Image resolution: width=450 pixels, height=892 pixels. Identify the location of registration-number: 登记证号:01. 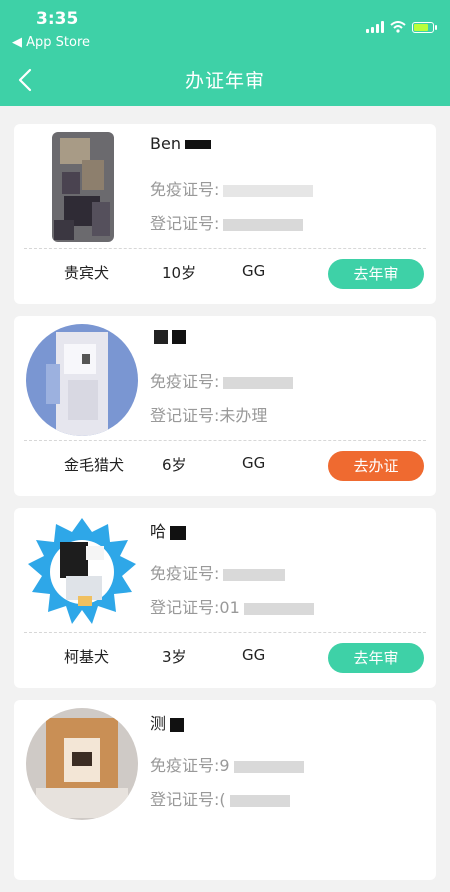
(232, 606).